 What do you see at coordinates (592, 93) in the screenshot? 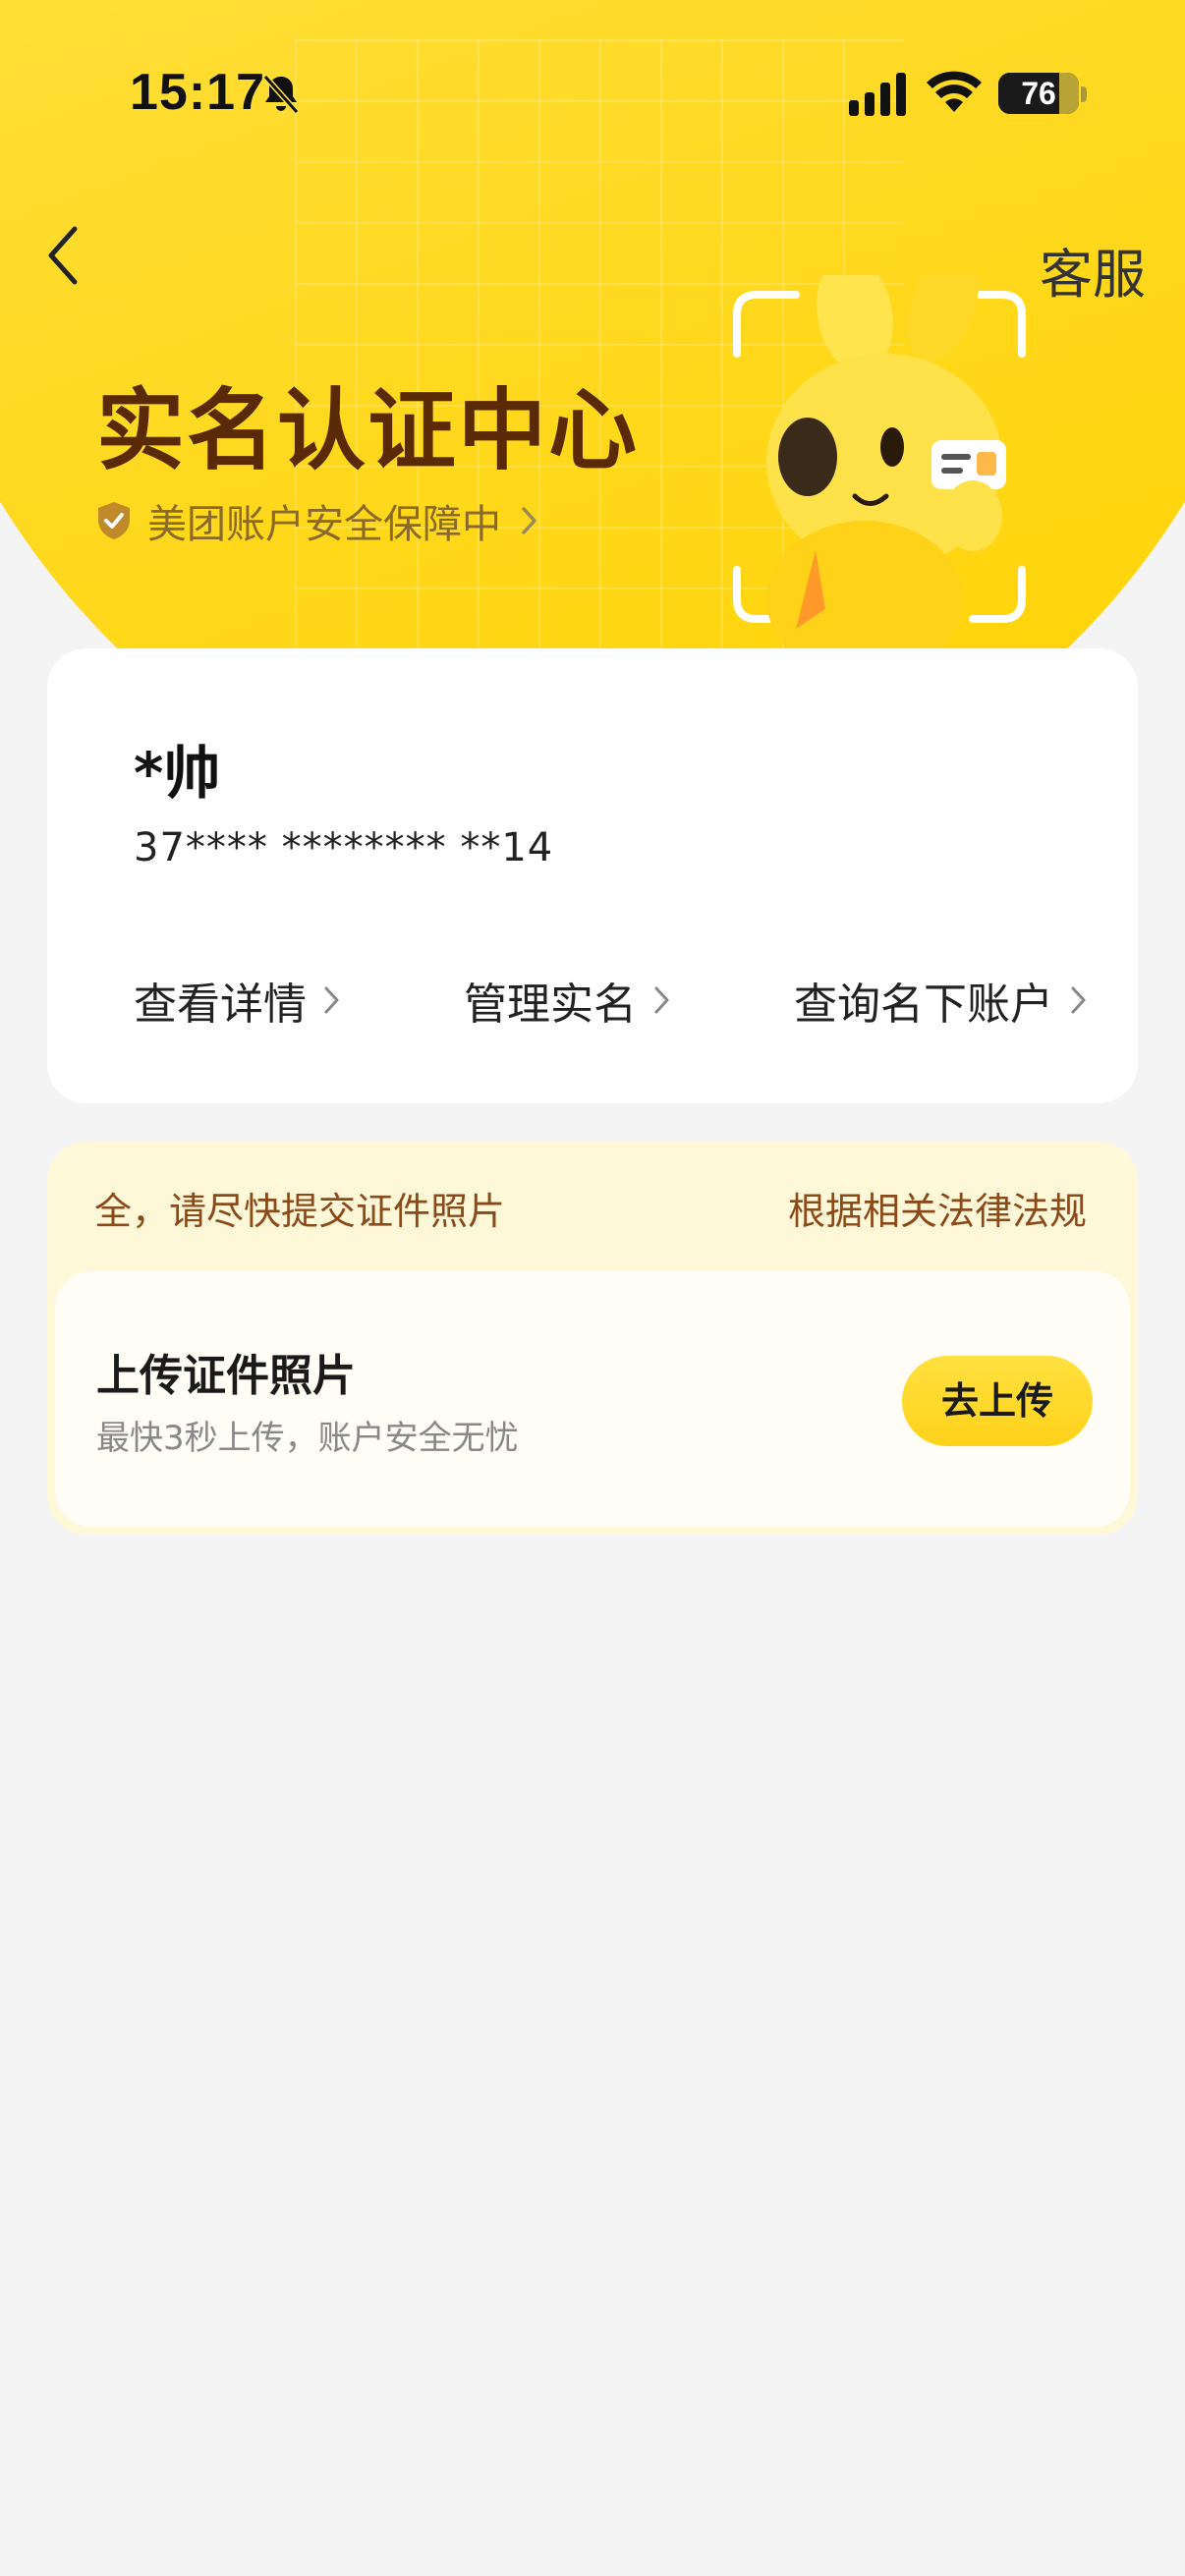
I see `status-bar: 15:17 76` at bounding box center [592, 93].